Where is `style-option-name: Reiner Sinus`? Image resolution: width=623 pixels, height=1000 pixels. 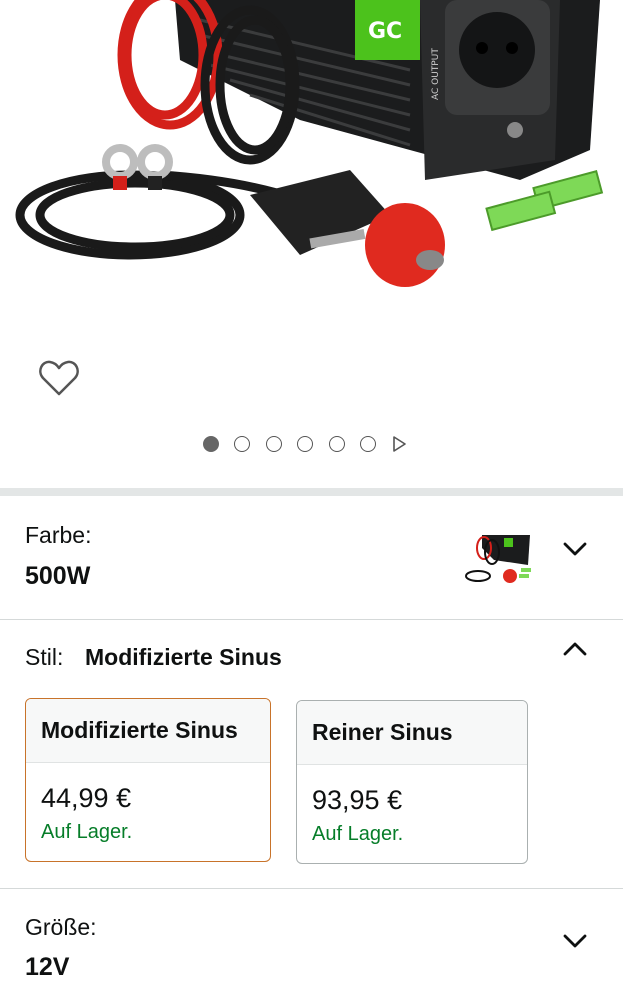
style-option-name: Reiner Sinus is located at coordinates (412, 733).